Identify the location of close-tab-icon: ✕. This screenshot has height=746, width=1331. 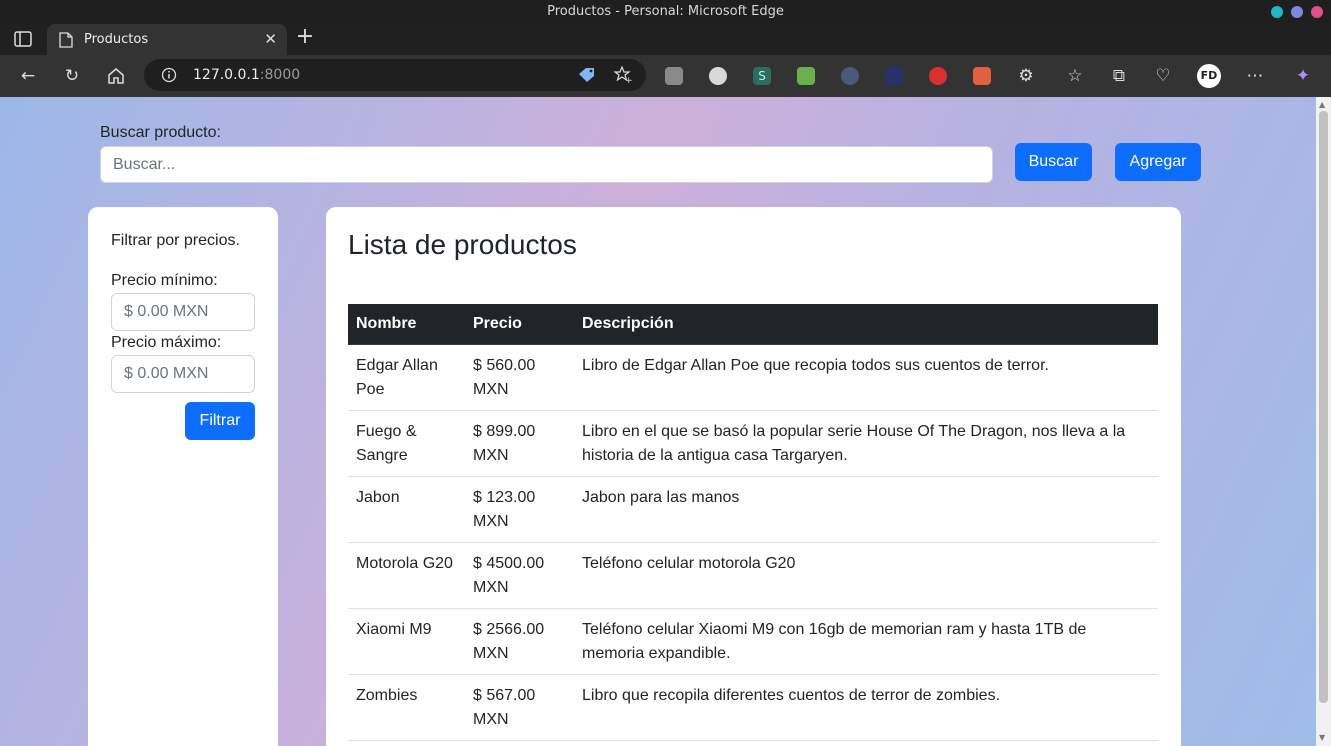
(270, 39).